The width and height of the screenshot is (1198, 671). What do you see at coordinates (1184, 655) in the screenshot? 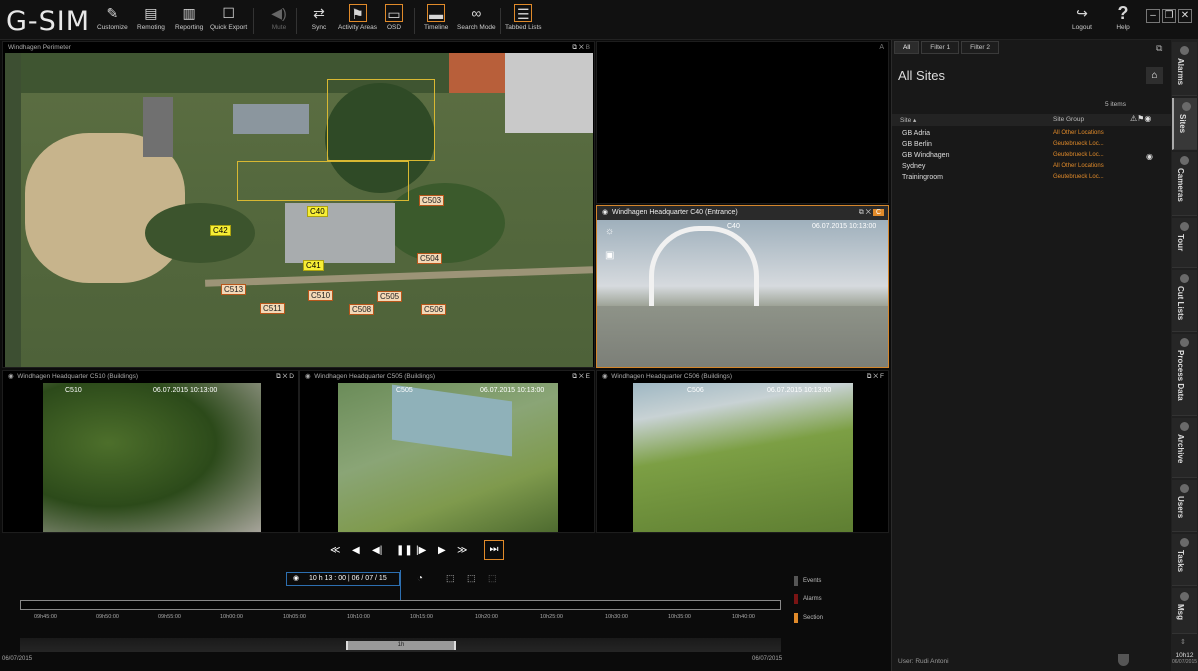
I see `clock-time: 10h12` at bounding box center [1184, 655].